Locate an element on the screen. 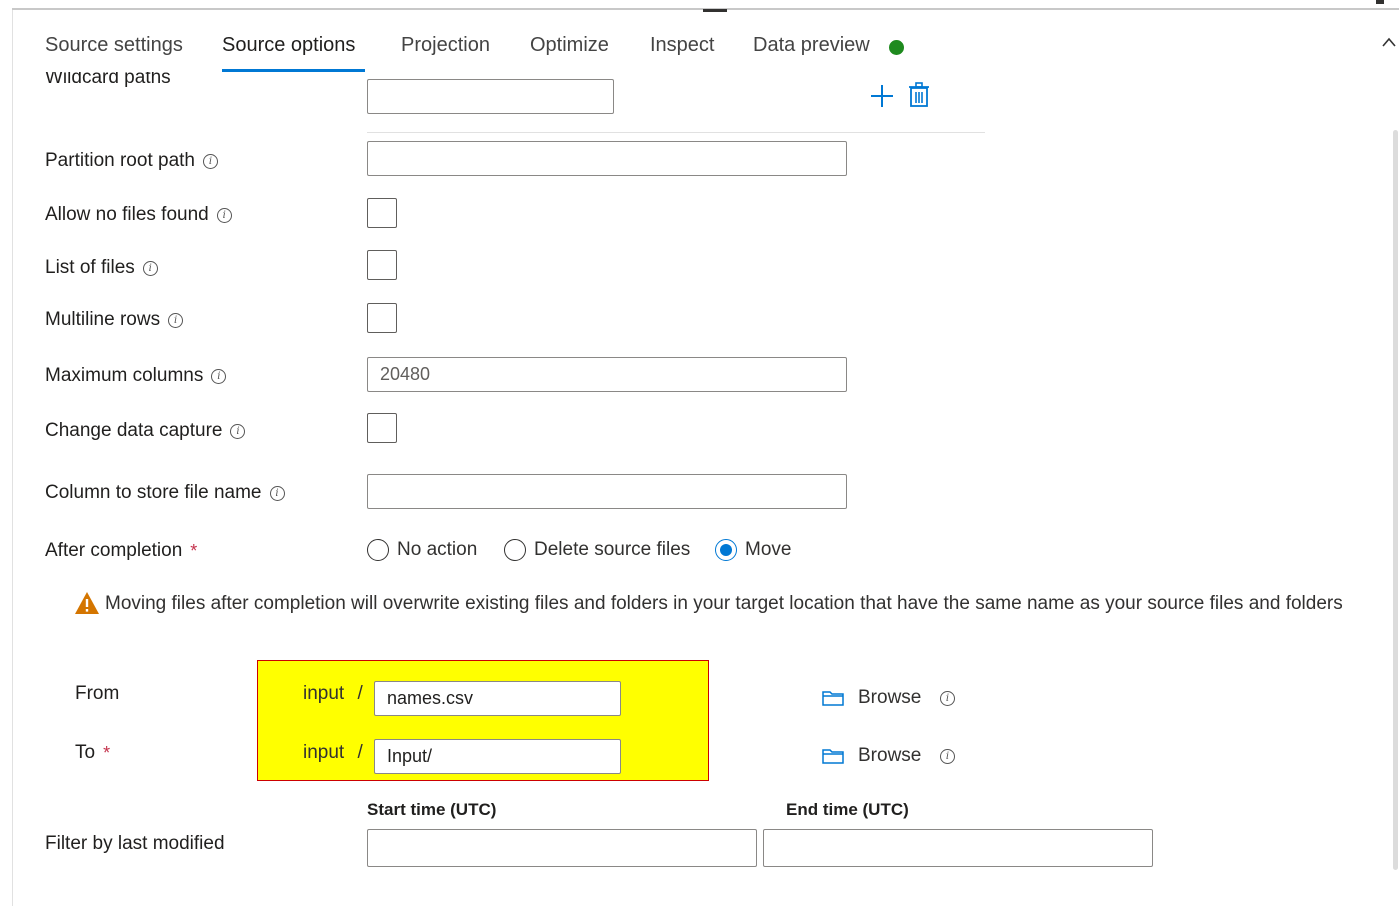 This screenshot has height=906, width=1399. radio-move-label: Move is located at coordinates (768, 549).